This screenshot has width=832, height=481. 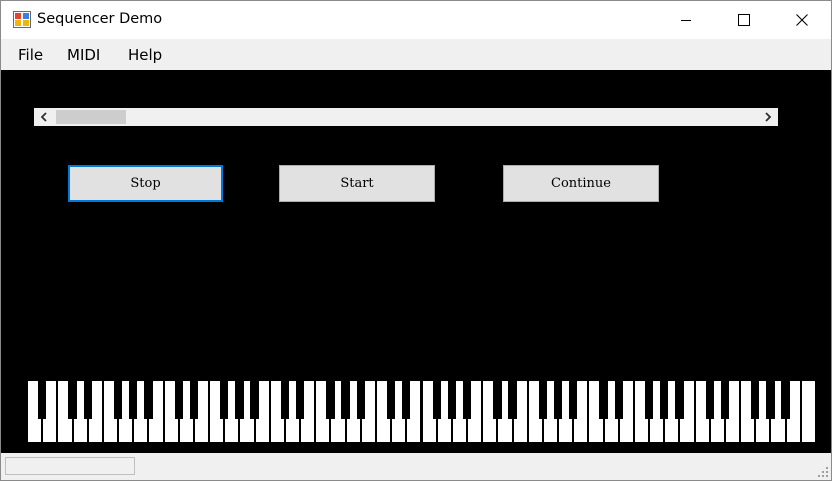 What do you see at coordinates (70, 466) in the screenshot?
I see `status-panel` at bounding box center [70, 466].